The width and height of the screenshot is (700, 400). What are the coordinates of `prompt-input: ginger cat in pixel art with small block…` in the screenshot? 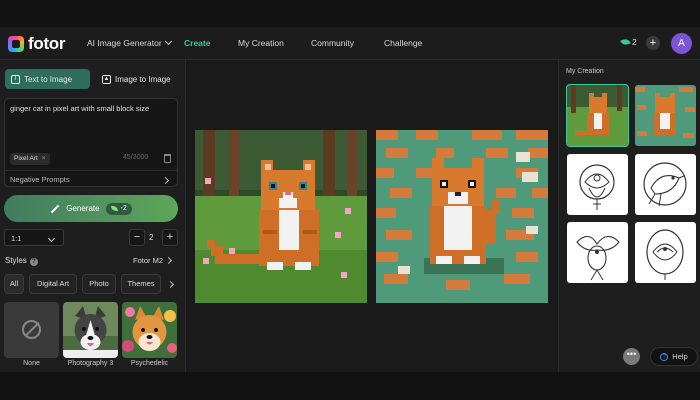 It's located at (91, 142).